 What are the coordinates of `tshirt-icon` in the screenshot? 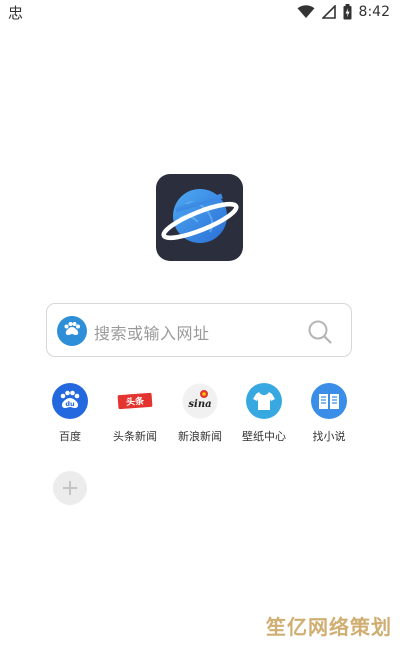 It's located at (264, 401).